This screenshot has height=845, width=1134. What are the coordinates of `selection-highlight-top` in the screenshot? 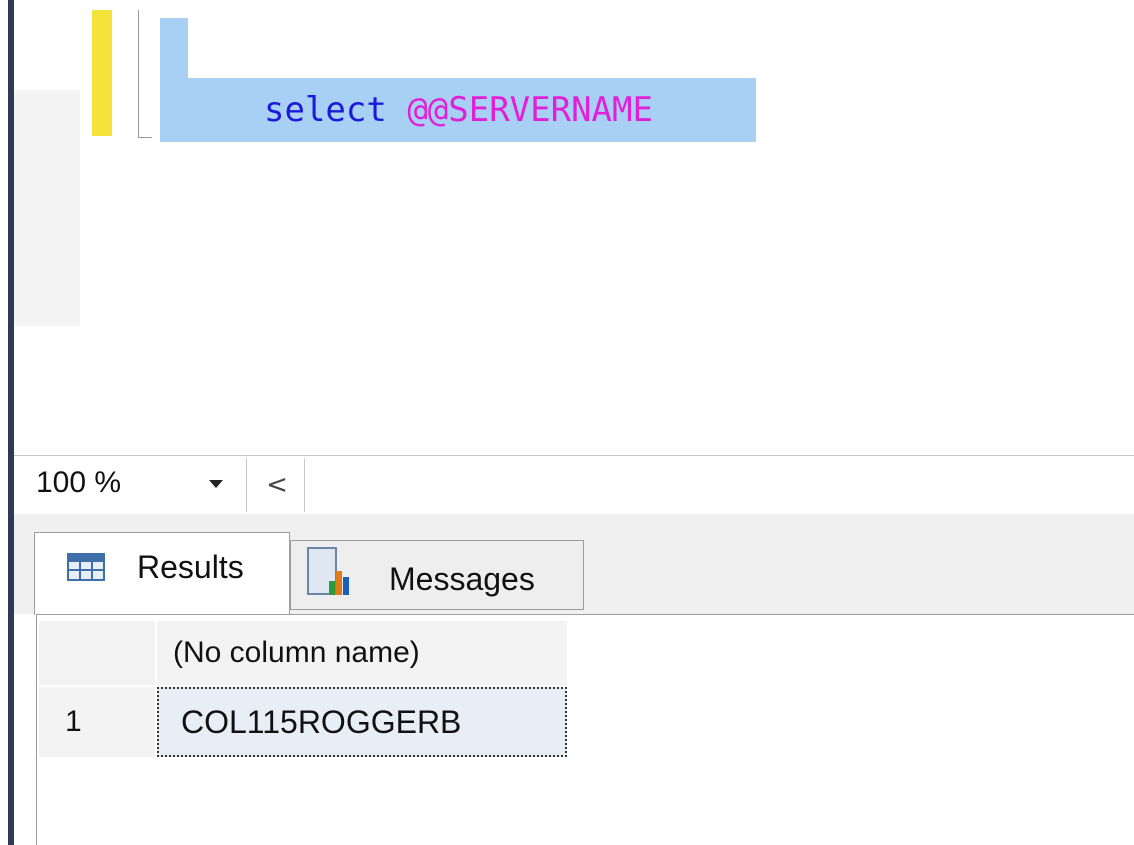 It's located at (174, 50).